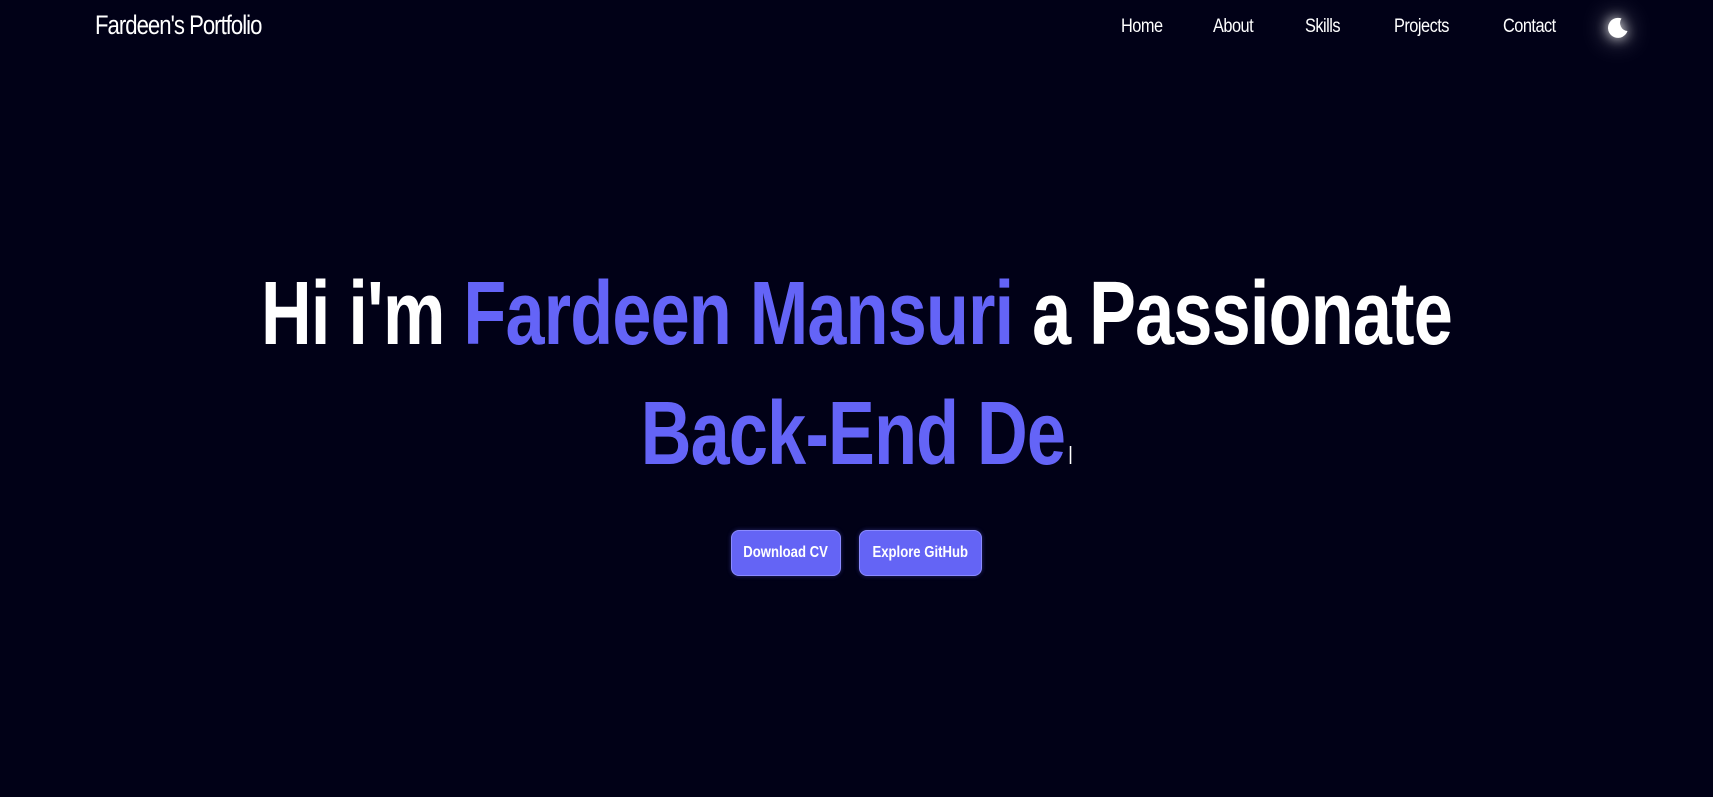  What do you see at coordinates (1142, 27) in the screenshot?
I see `nav-home: Home` at bounding box center [1142, 27].